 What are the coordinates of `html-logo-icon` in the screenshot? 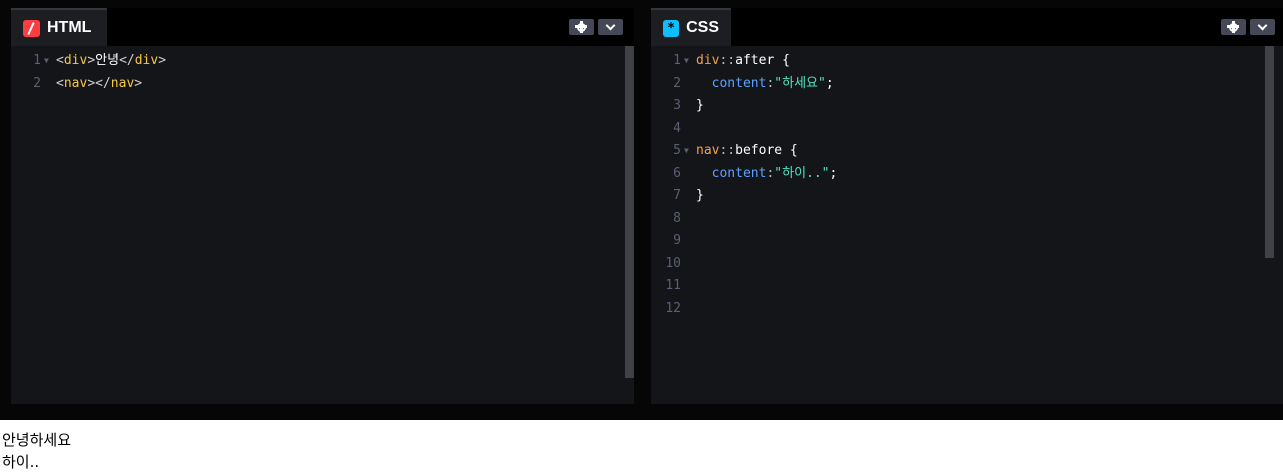 It's located at (31, 28).